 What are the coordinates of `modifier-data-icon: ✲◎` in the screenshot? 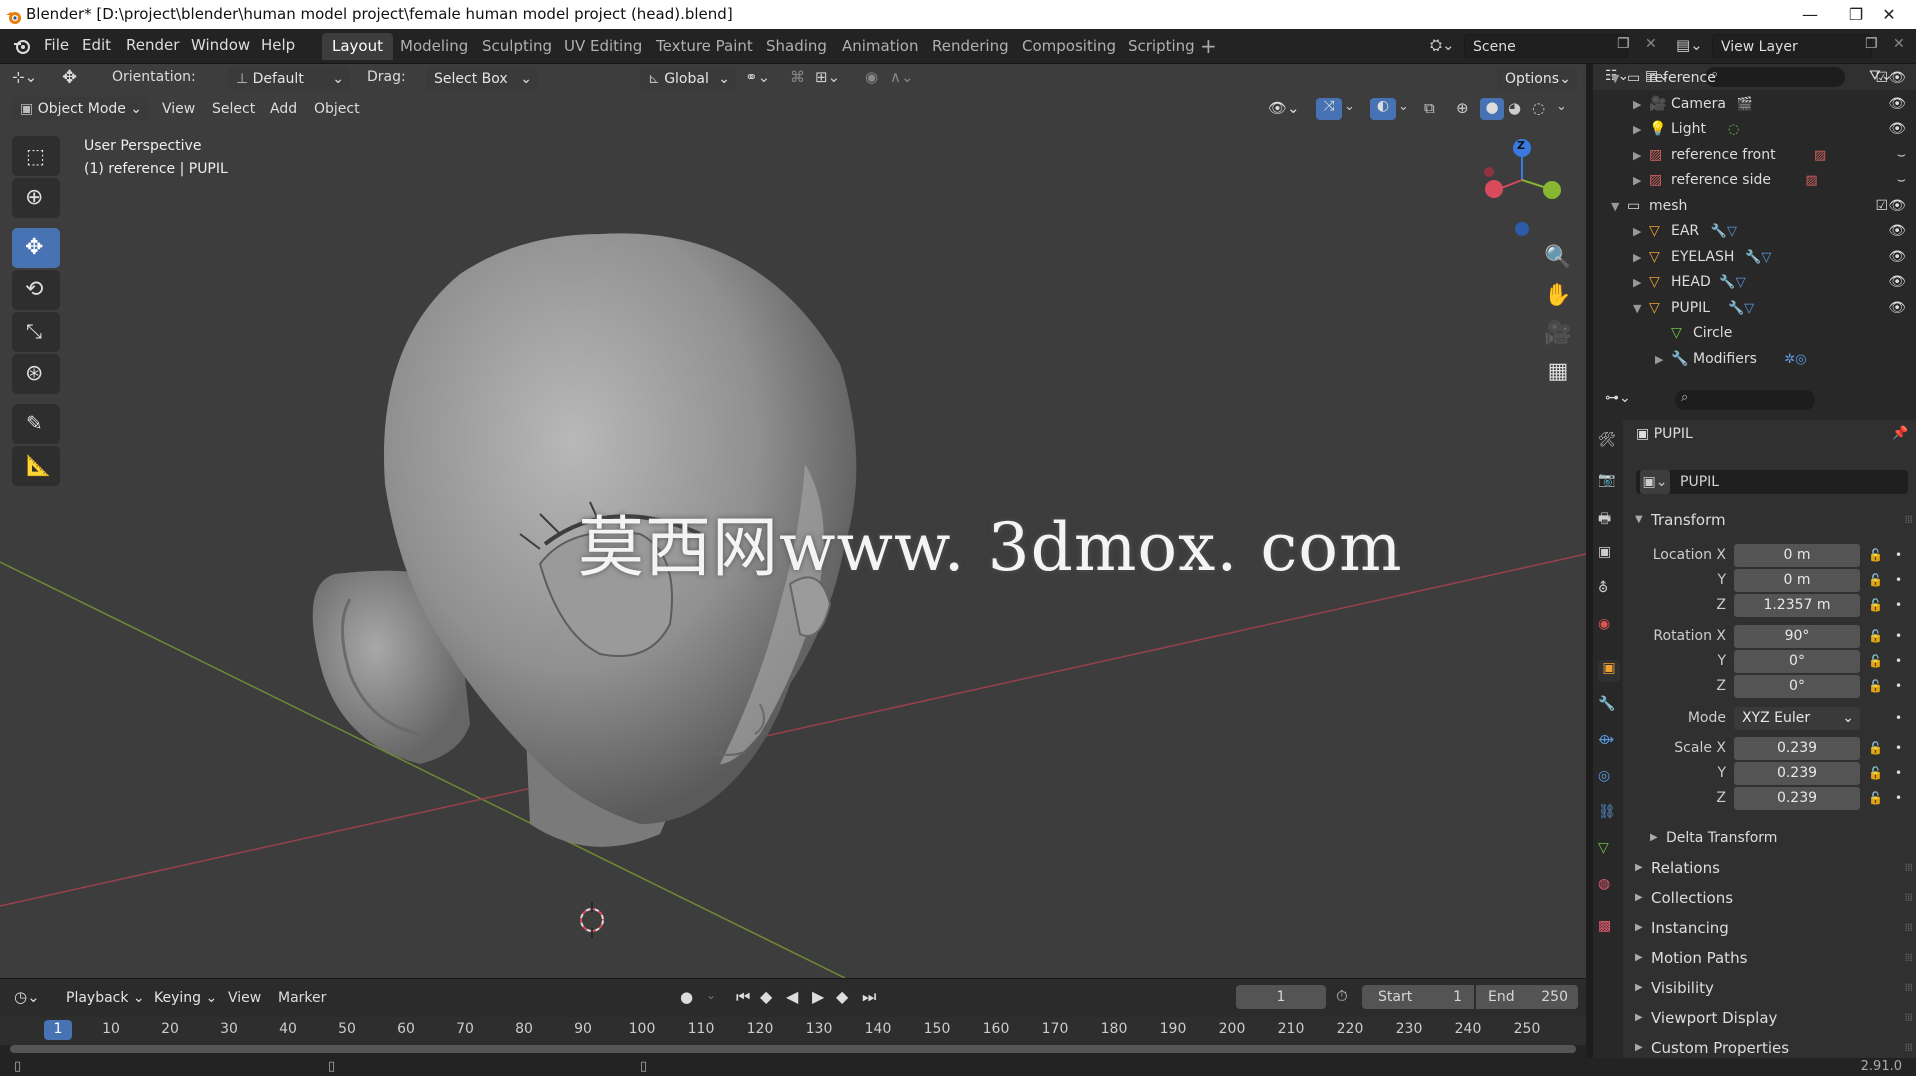 It's located at (1795, 359).